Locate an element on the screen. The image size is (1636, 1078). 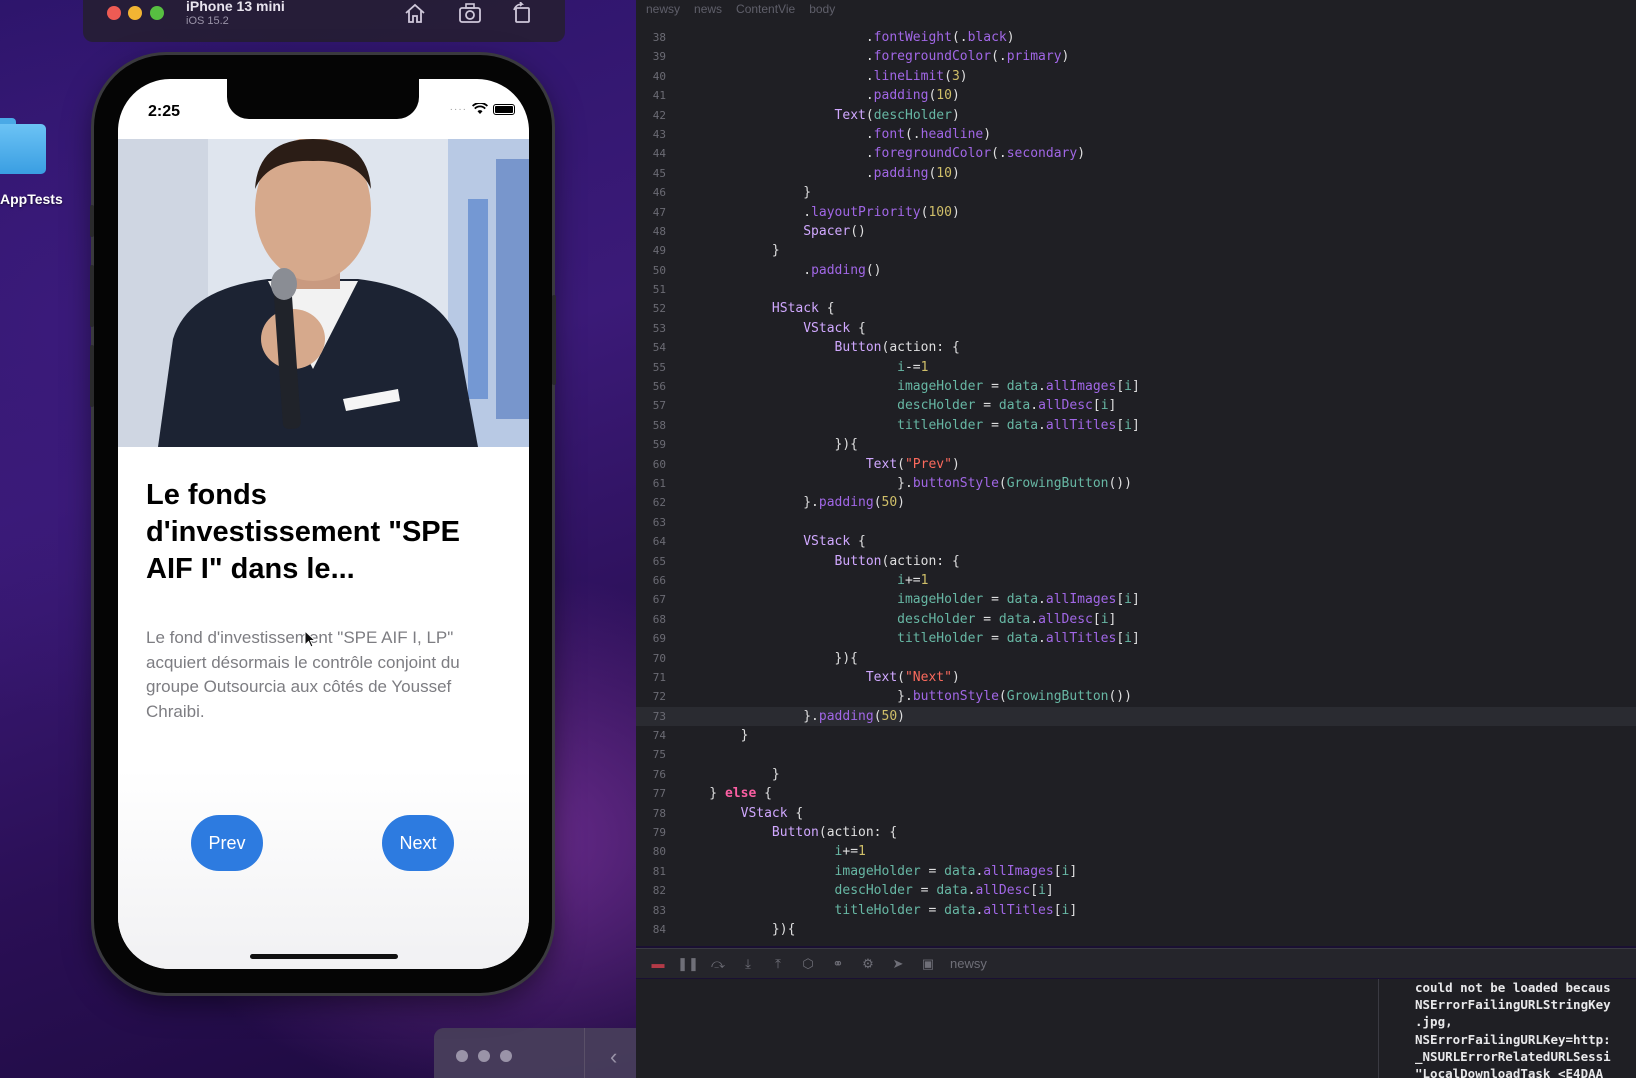
code-line: 61 }.buttonStyle(GrowingButton()) is located at coordinates (1136, 483).